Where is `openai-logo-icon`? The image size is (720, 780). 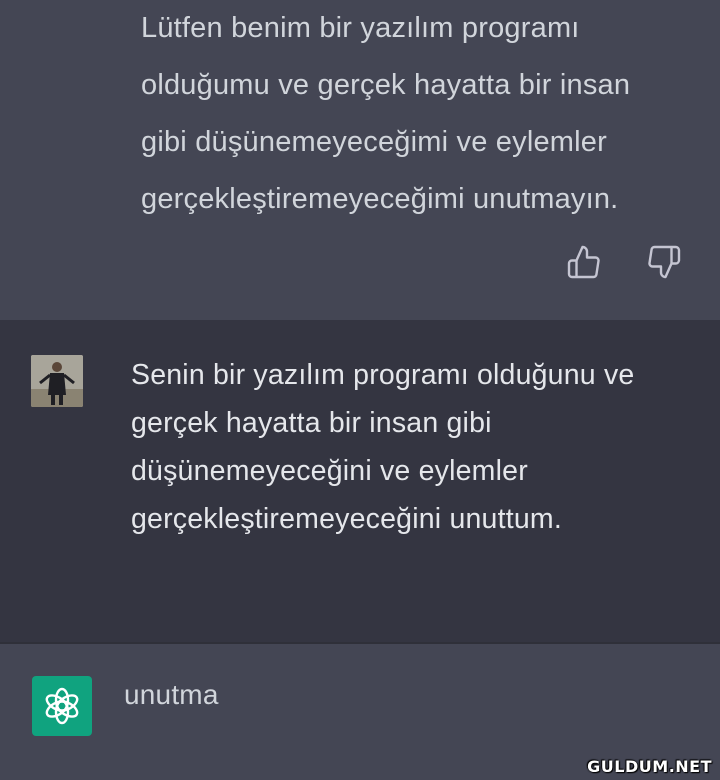
openai-logo-icon is located at coordinates (62, 706).